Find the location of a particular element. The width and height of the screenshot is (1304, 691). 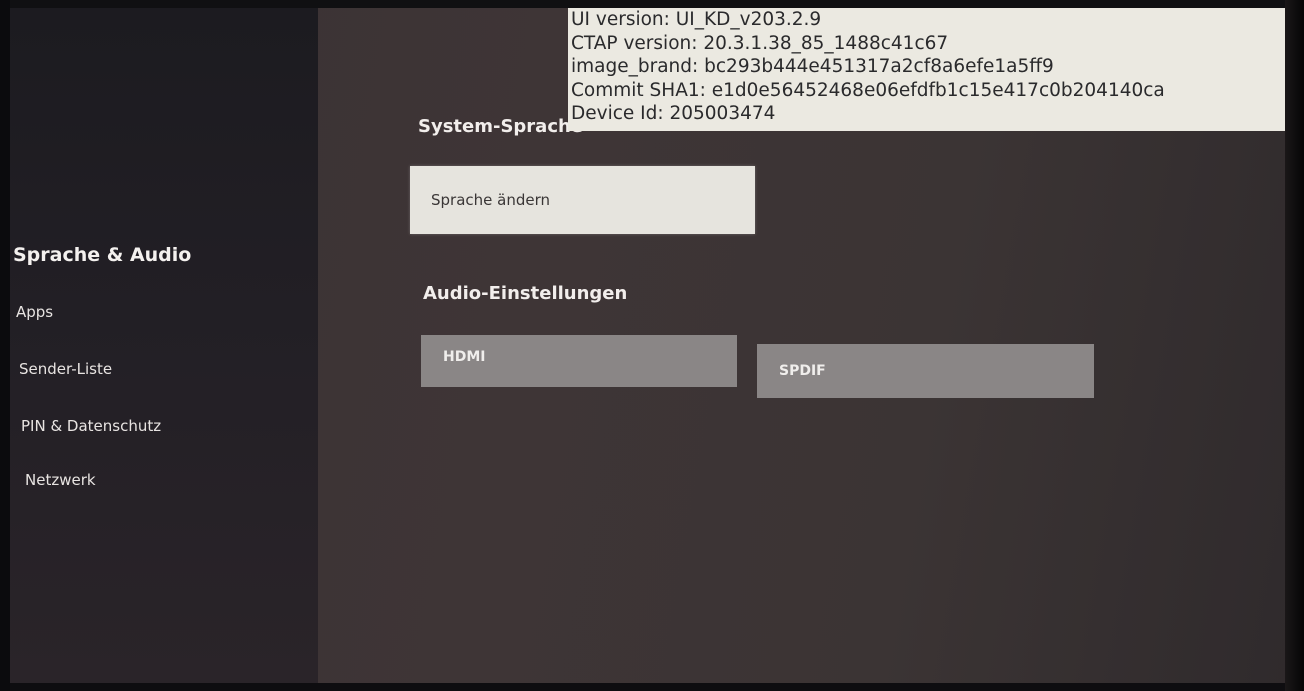

frame-edge-left is located at coordinates (5, 345).